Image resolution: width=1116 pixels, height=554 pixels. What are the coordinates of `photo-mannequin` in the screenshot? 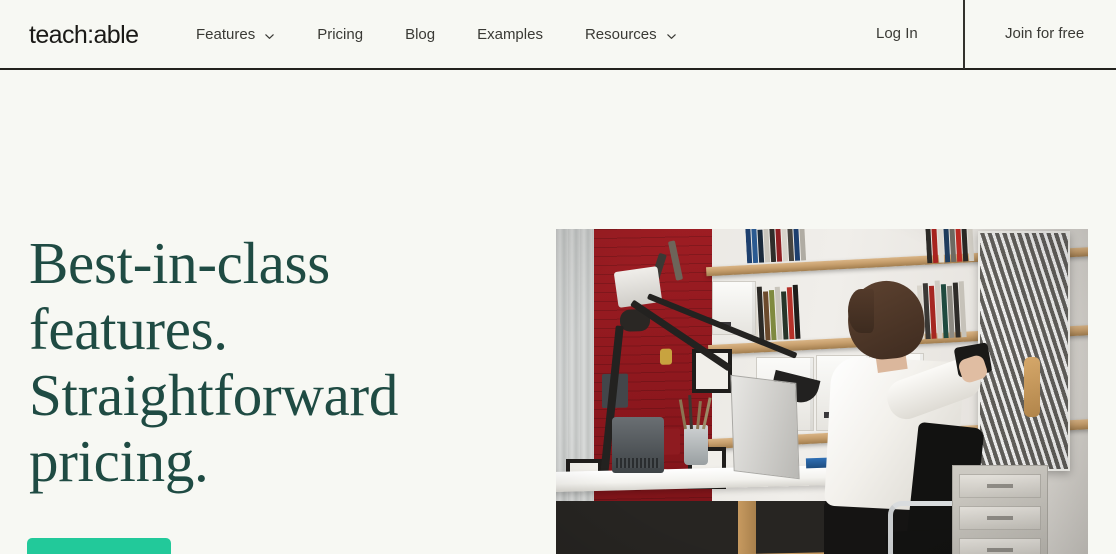 It's located at (1032, 387).